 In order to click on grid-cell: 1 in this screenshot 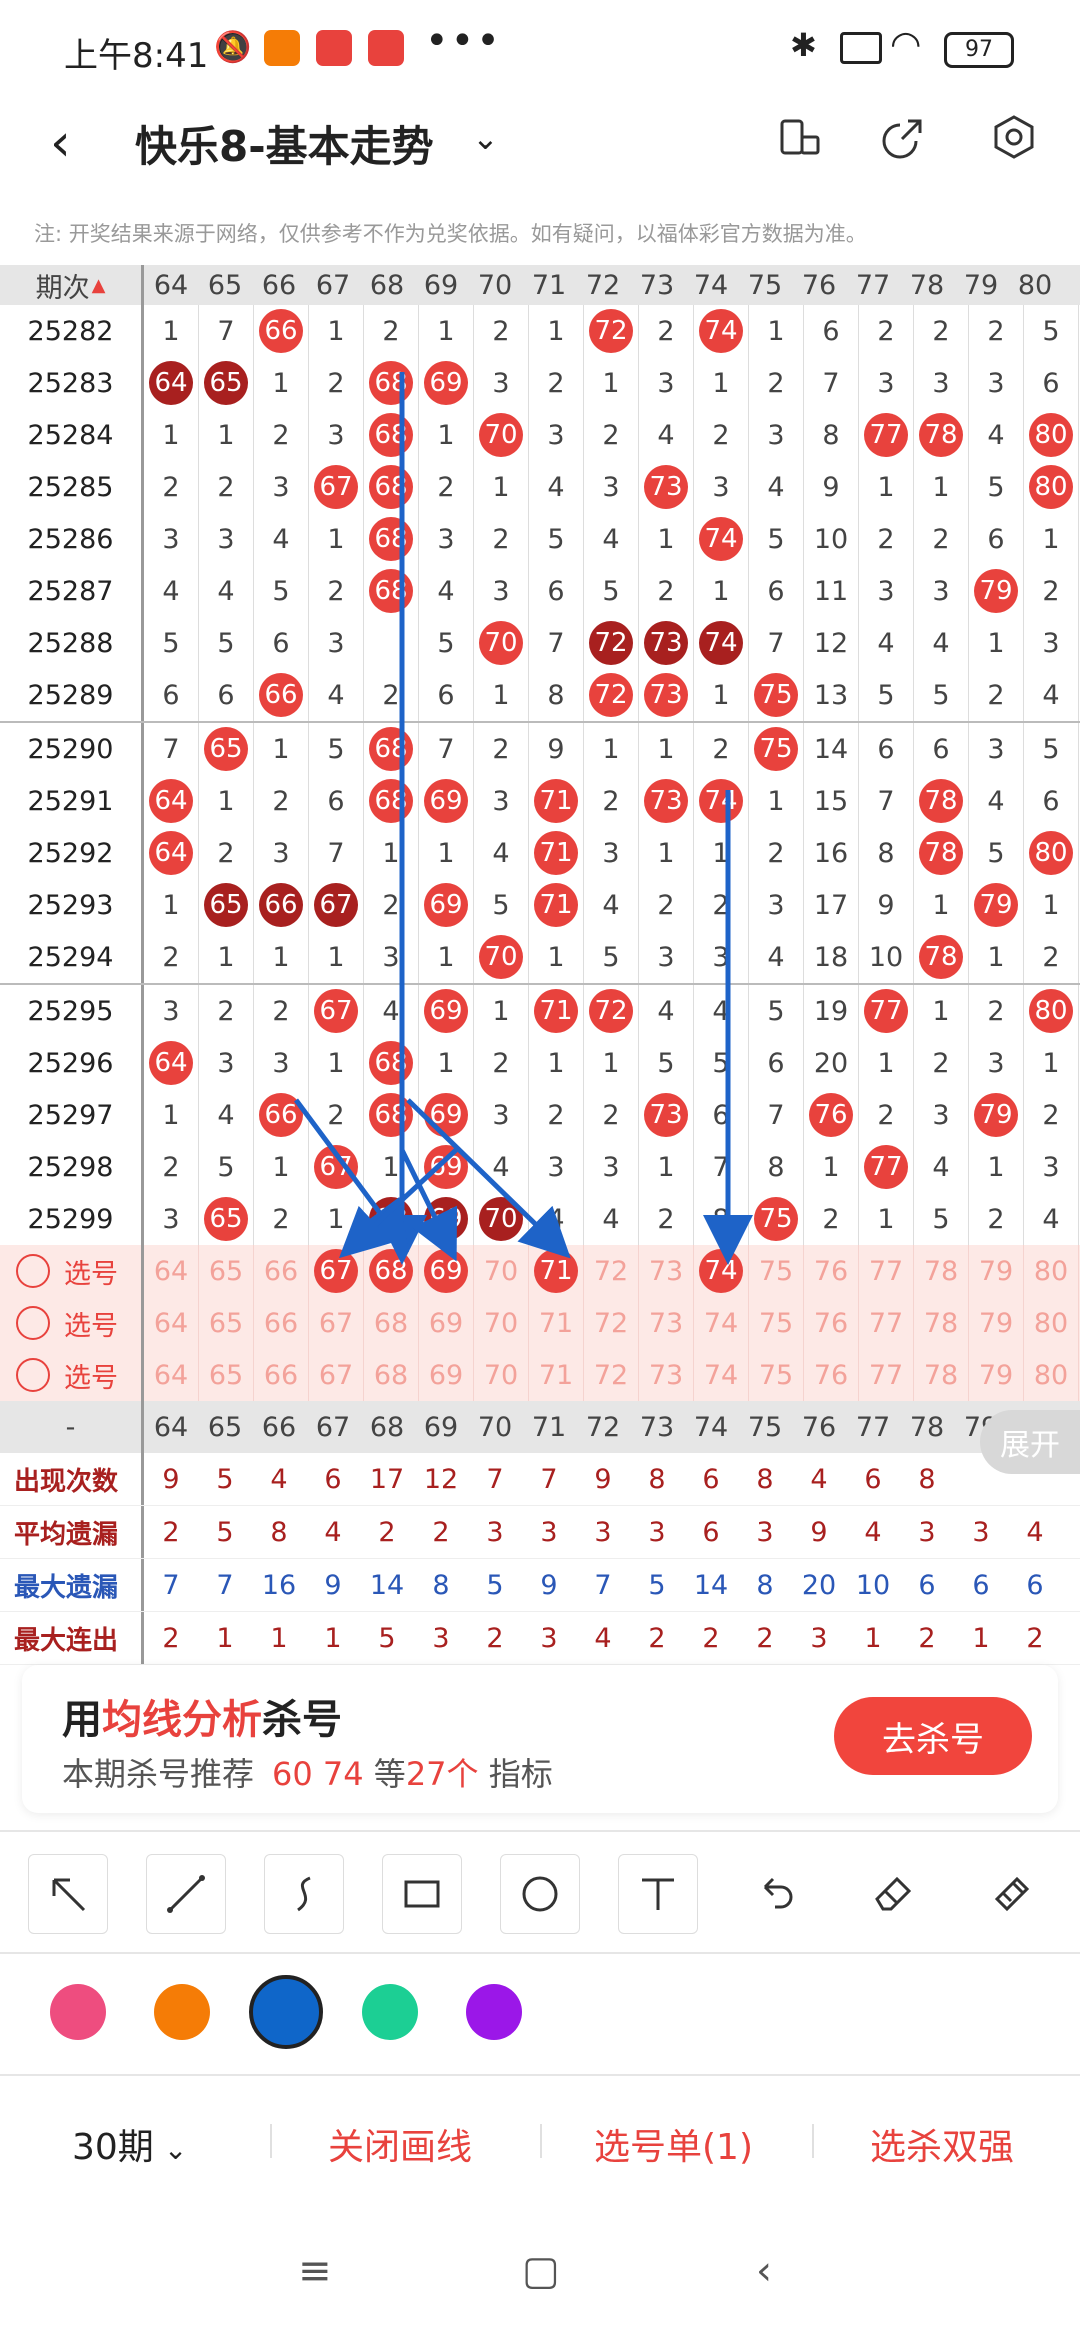, I will do `click(446, 853)`.